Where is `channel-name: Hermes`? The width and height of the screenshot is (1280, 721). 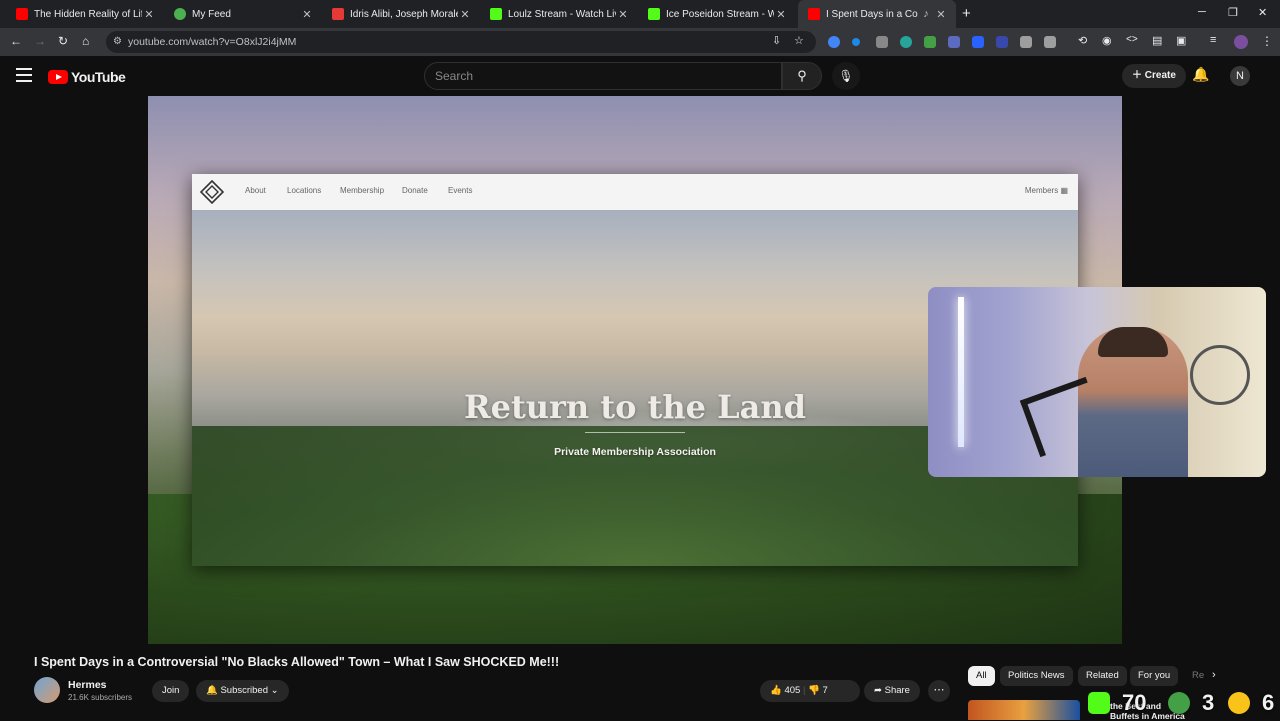
channel-name: Hermes is located at coordinates (87, 685).